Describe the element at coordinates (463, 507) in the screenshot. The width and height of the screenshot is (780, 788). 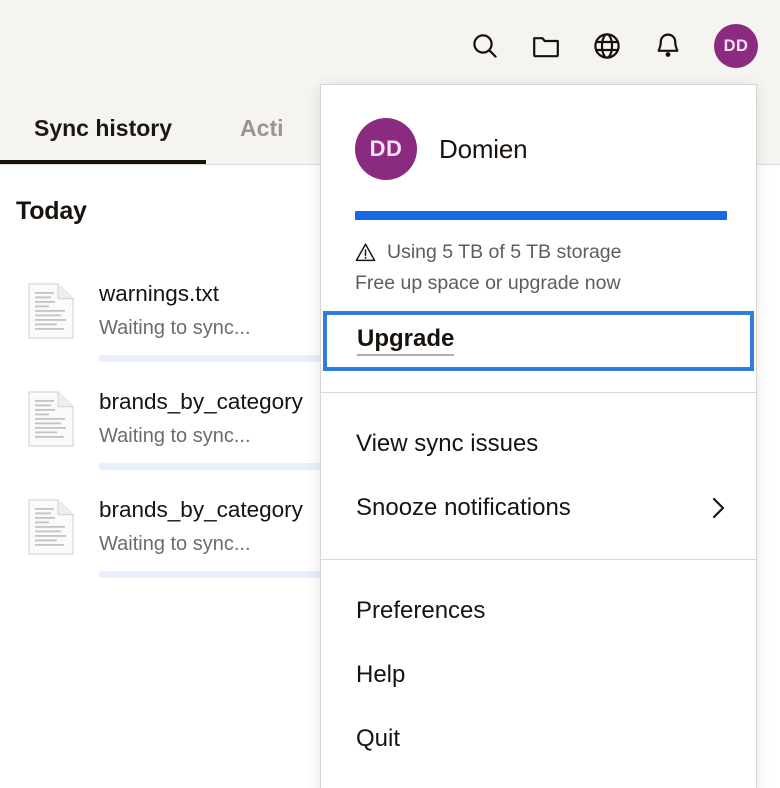
I see `menu-item-label: Snooze notifications` at that location.